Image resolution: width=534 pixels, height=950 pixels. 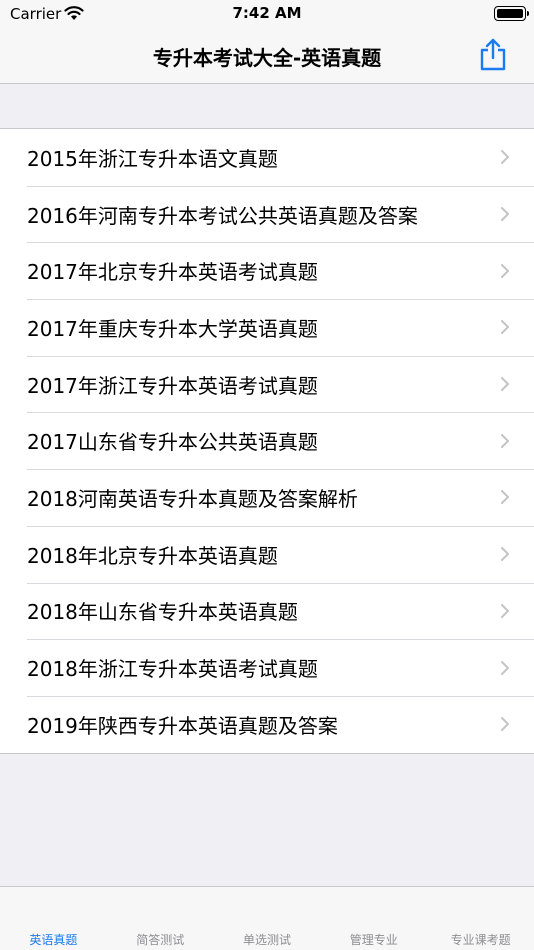 I want to click on list-item: 2018年北京专升本英语真题, so click(x=267, y=554).